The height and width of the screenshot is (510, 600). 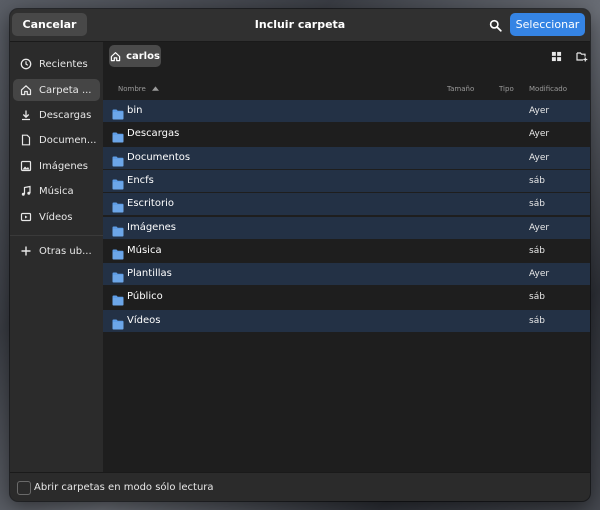 What do you see at coordinates (346, 205) in the screenshot?
I see `file-row: Escritorio sáb` at bounding box center [346, 205].